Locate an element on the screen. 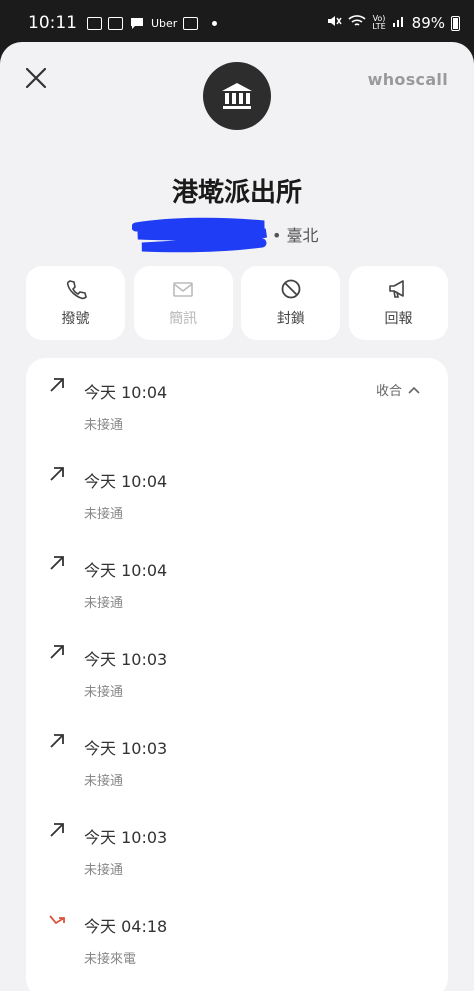 The height and width of the screenshot is (991, 474). missed-call-icon is located at coordinates (57, 920).